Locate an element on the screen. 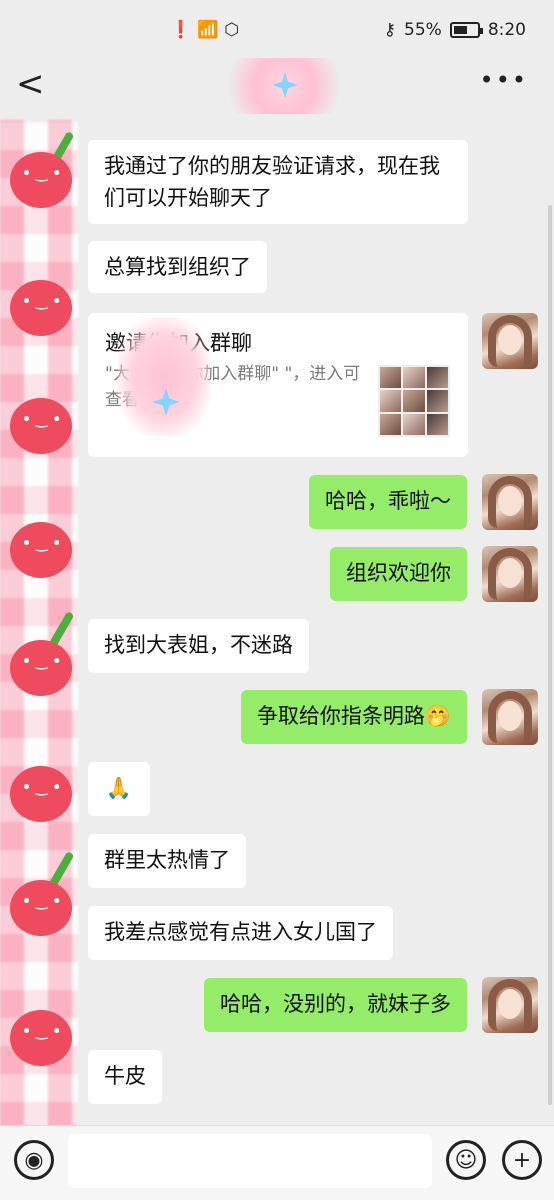  message-incoming: 我差点感觉有点进入女儿国了 is located at coordinates (240, 933).